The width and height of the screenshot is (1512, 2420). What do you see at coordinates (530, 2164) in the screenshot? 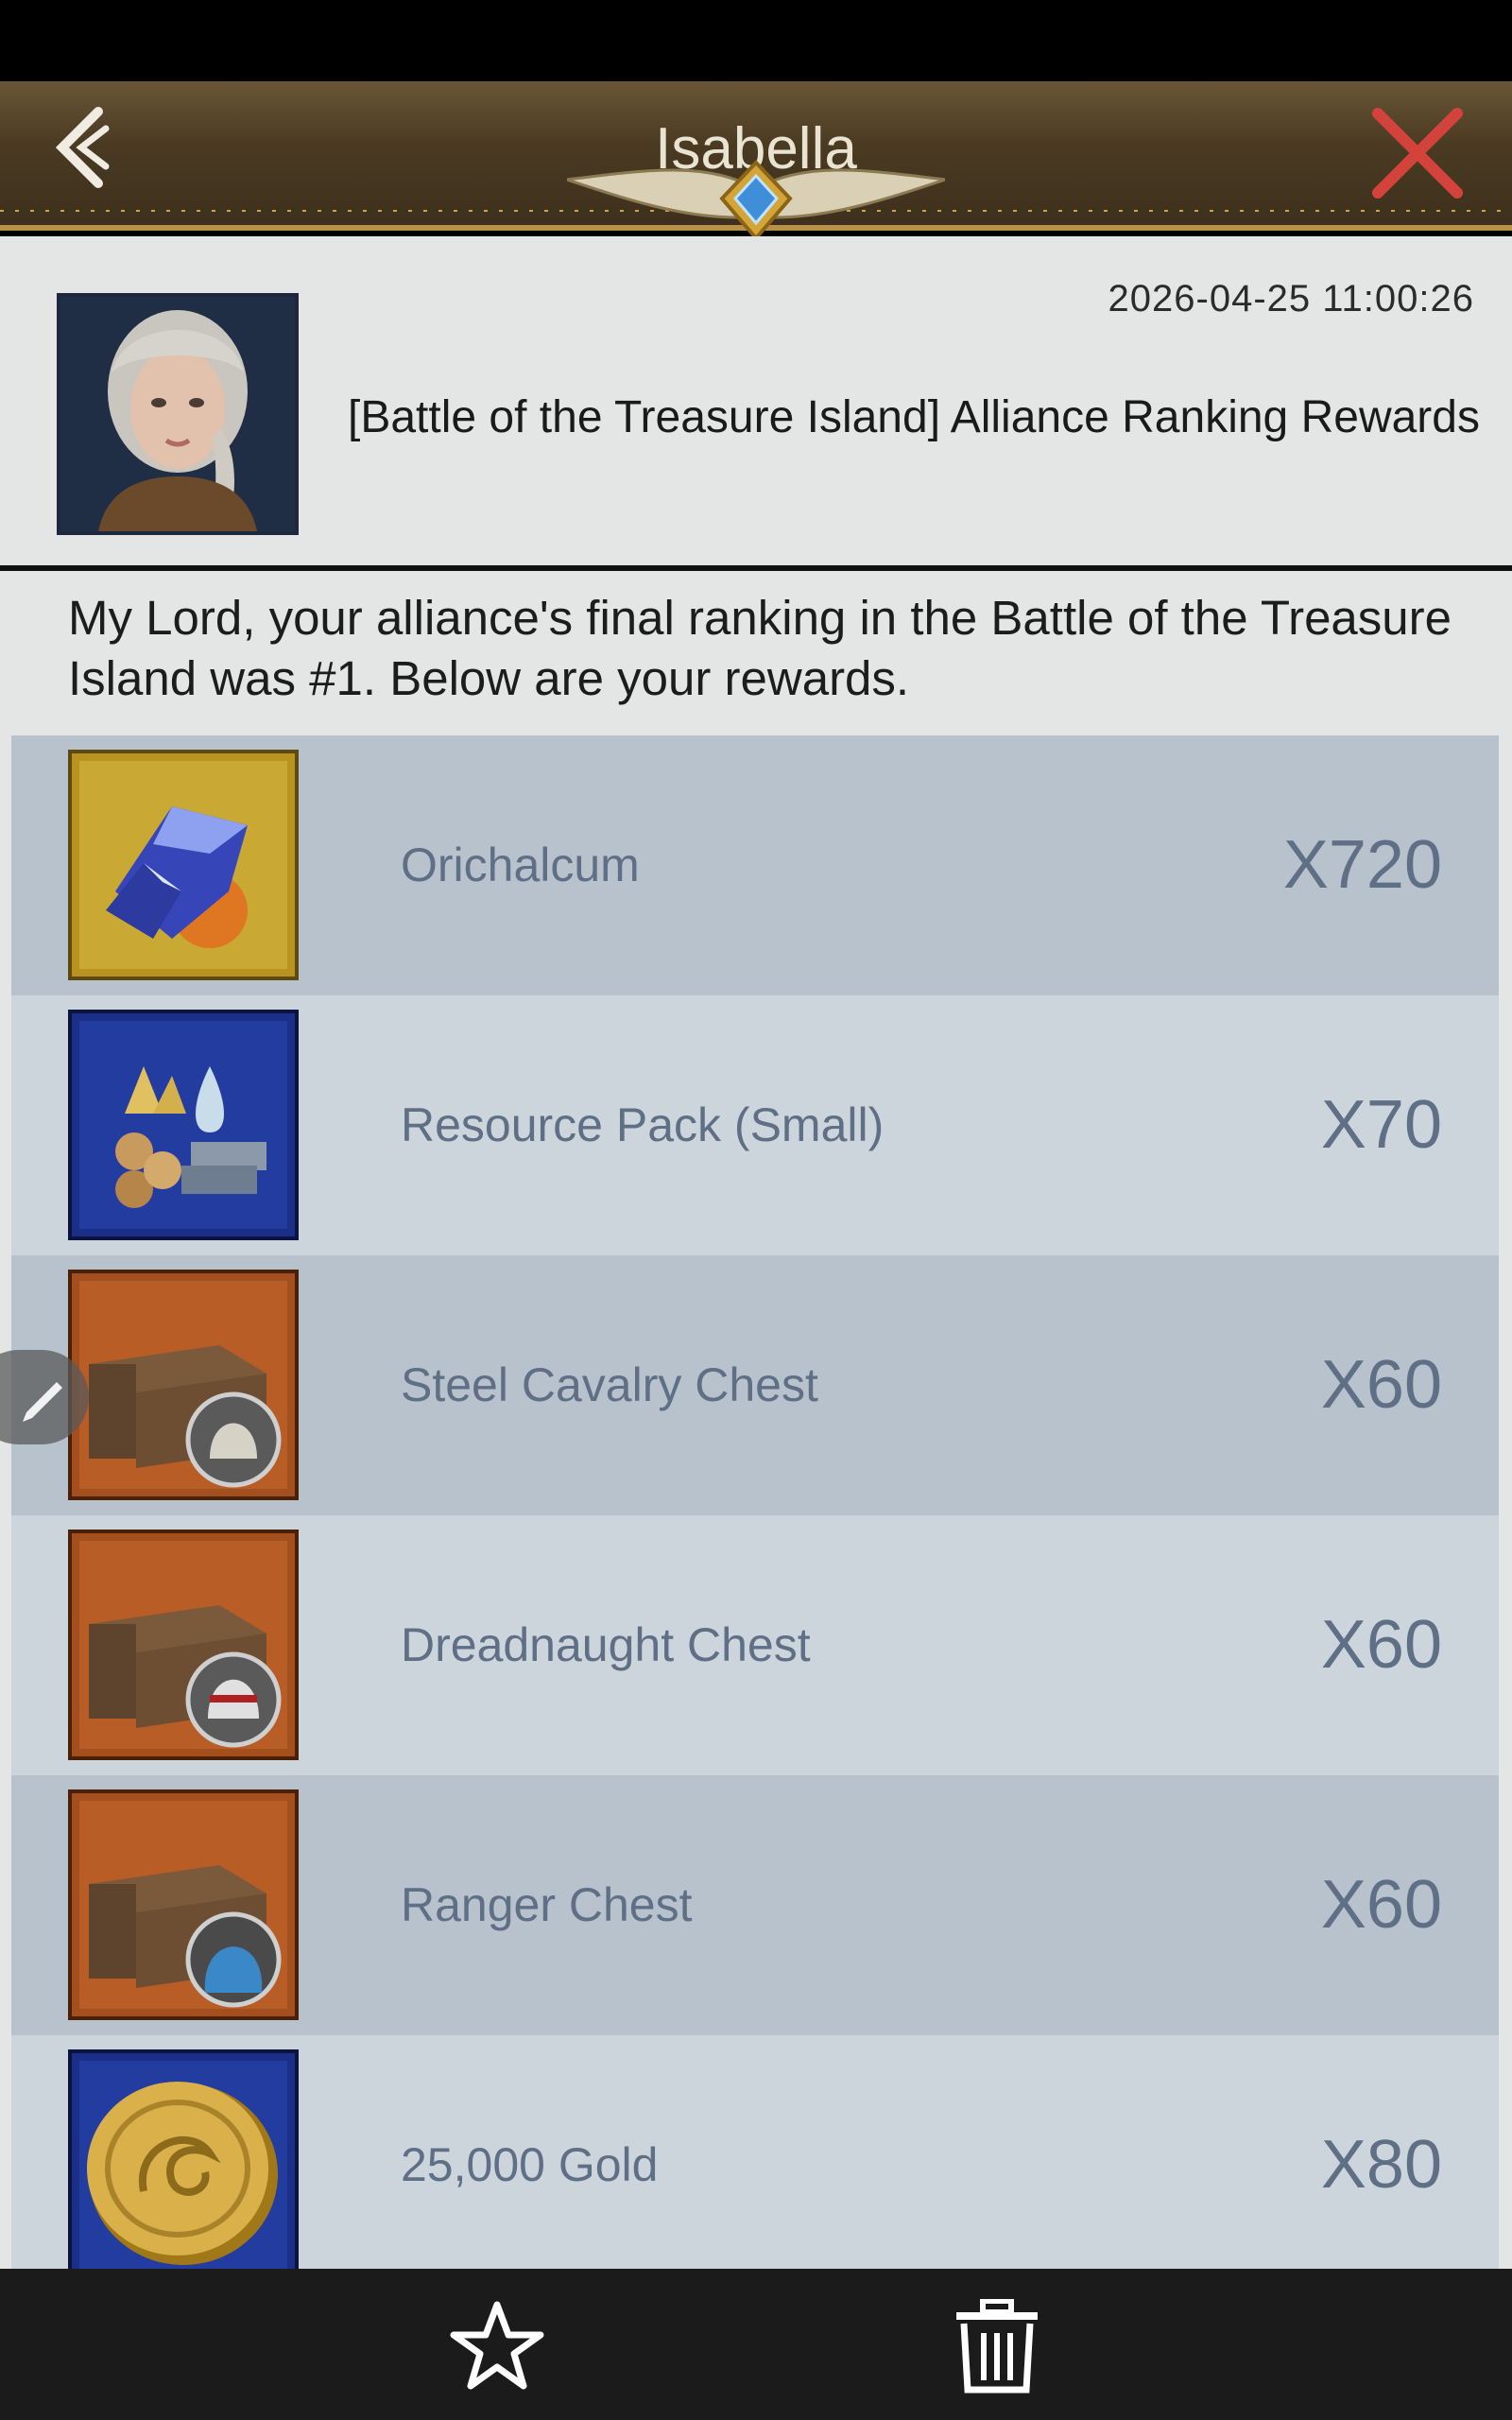
I see `reward-name: 25,000 Gold` at bounding box center [530, 2164].